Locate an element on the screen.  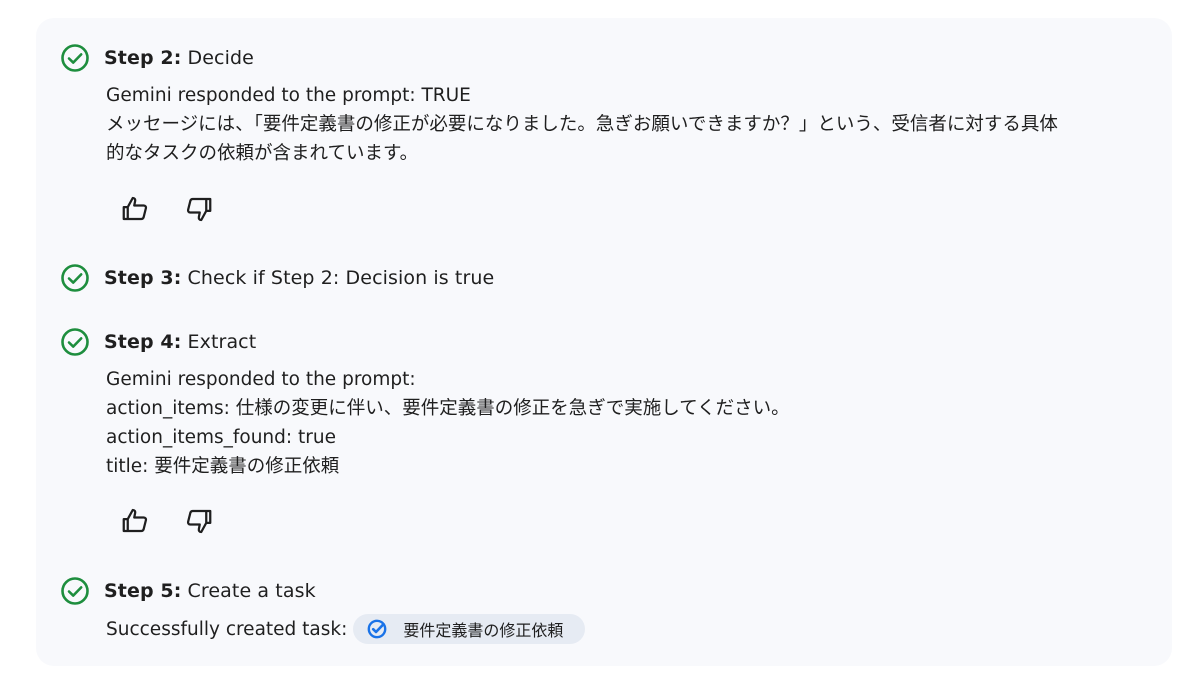
task-chip: 要件定義書の修正依頼 is located at coordinates (469, 629).